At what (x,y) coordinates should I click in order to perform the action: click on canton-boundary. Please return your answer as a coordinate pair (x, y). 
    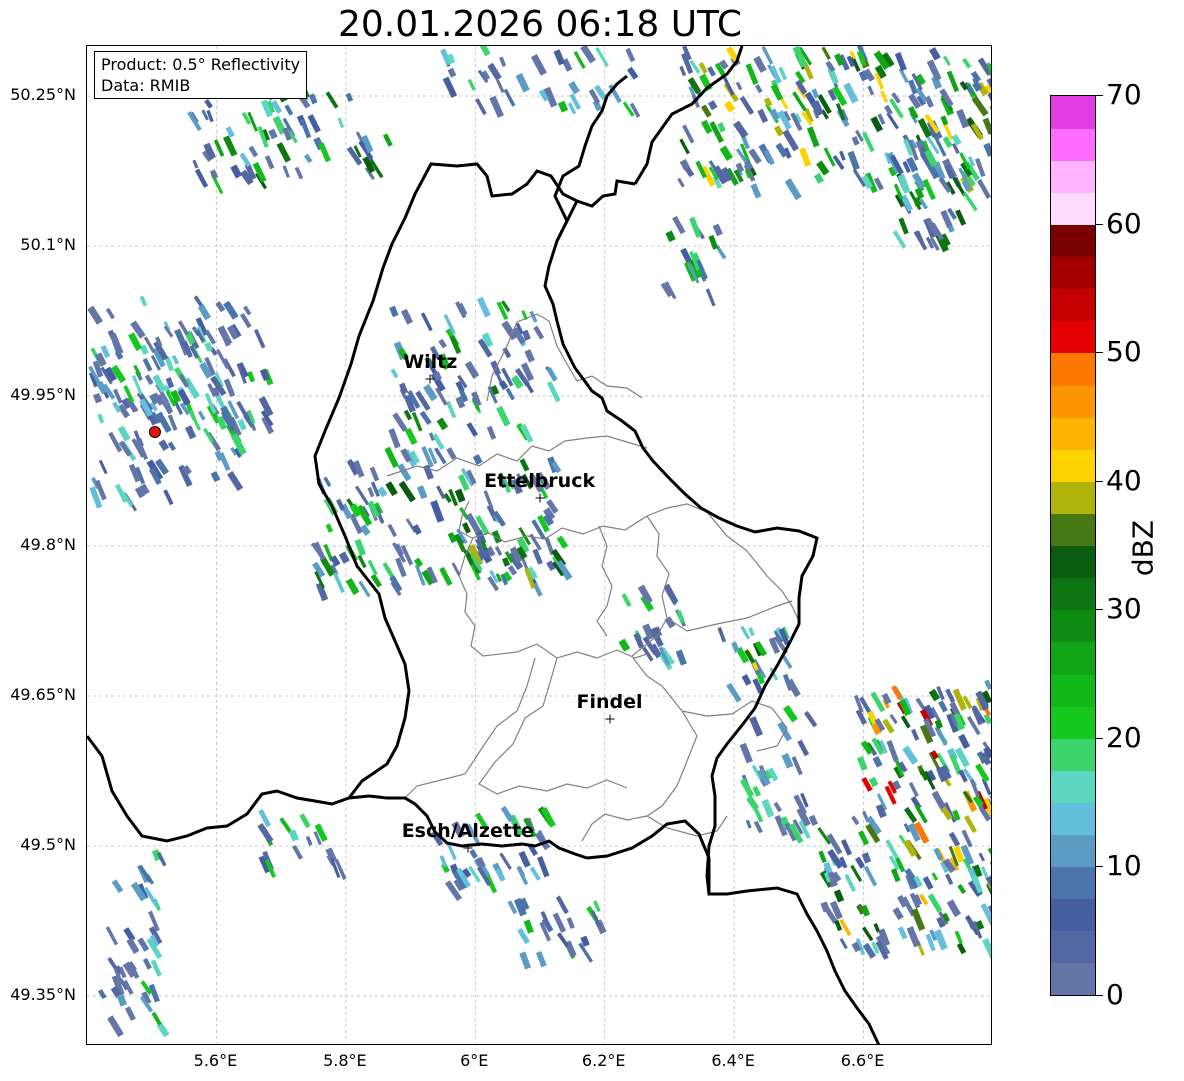
    Looking at the image, I should click on (639, 749).